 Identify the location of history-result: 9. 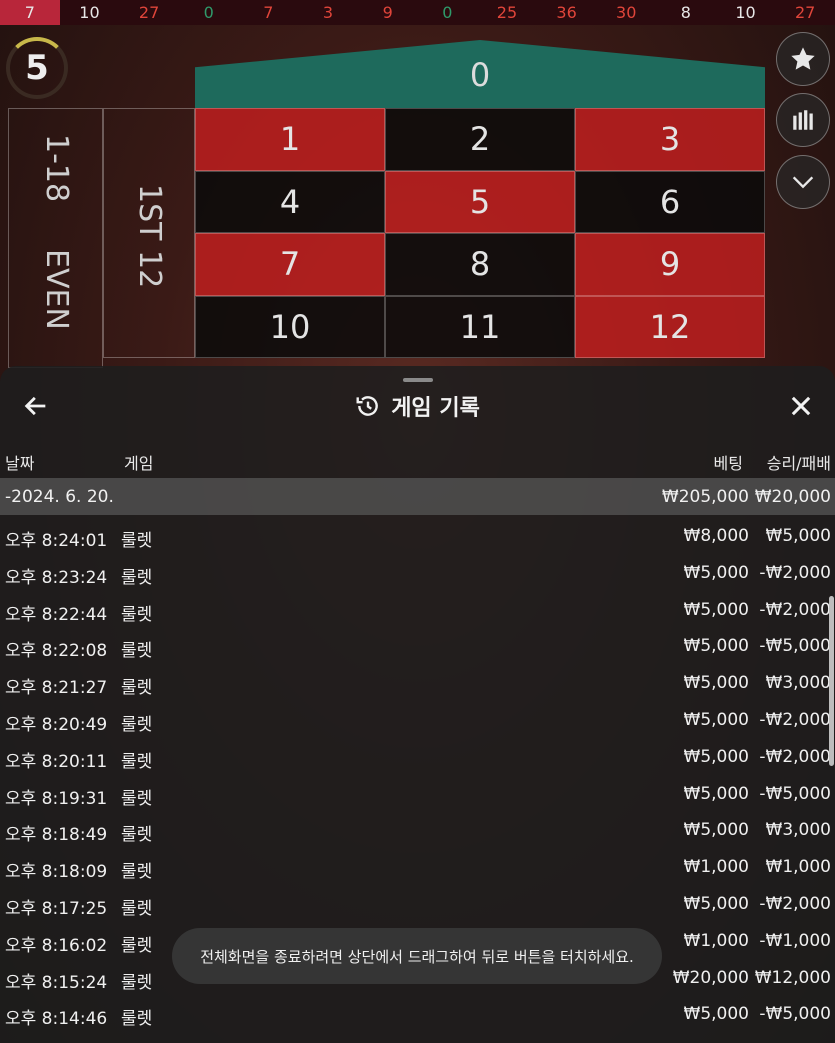
(387, 12).